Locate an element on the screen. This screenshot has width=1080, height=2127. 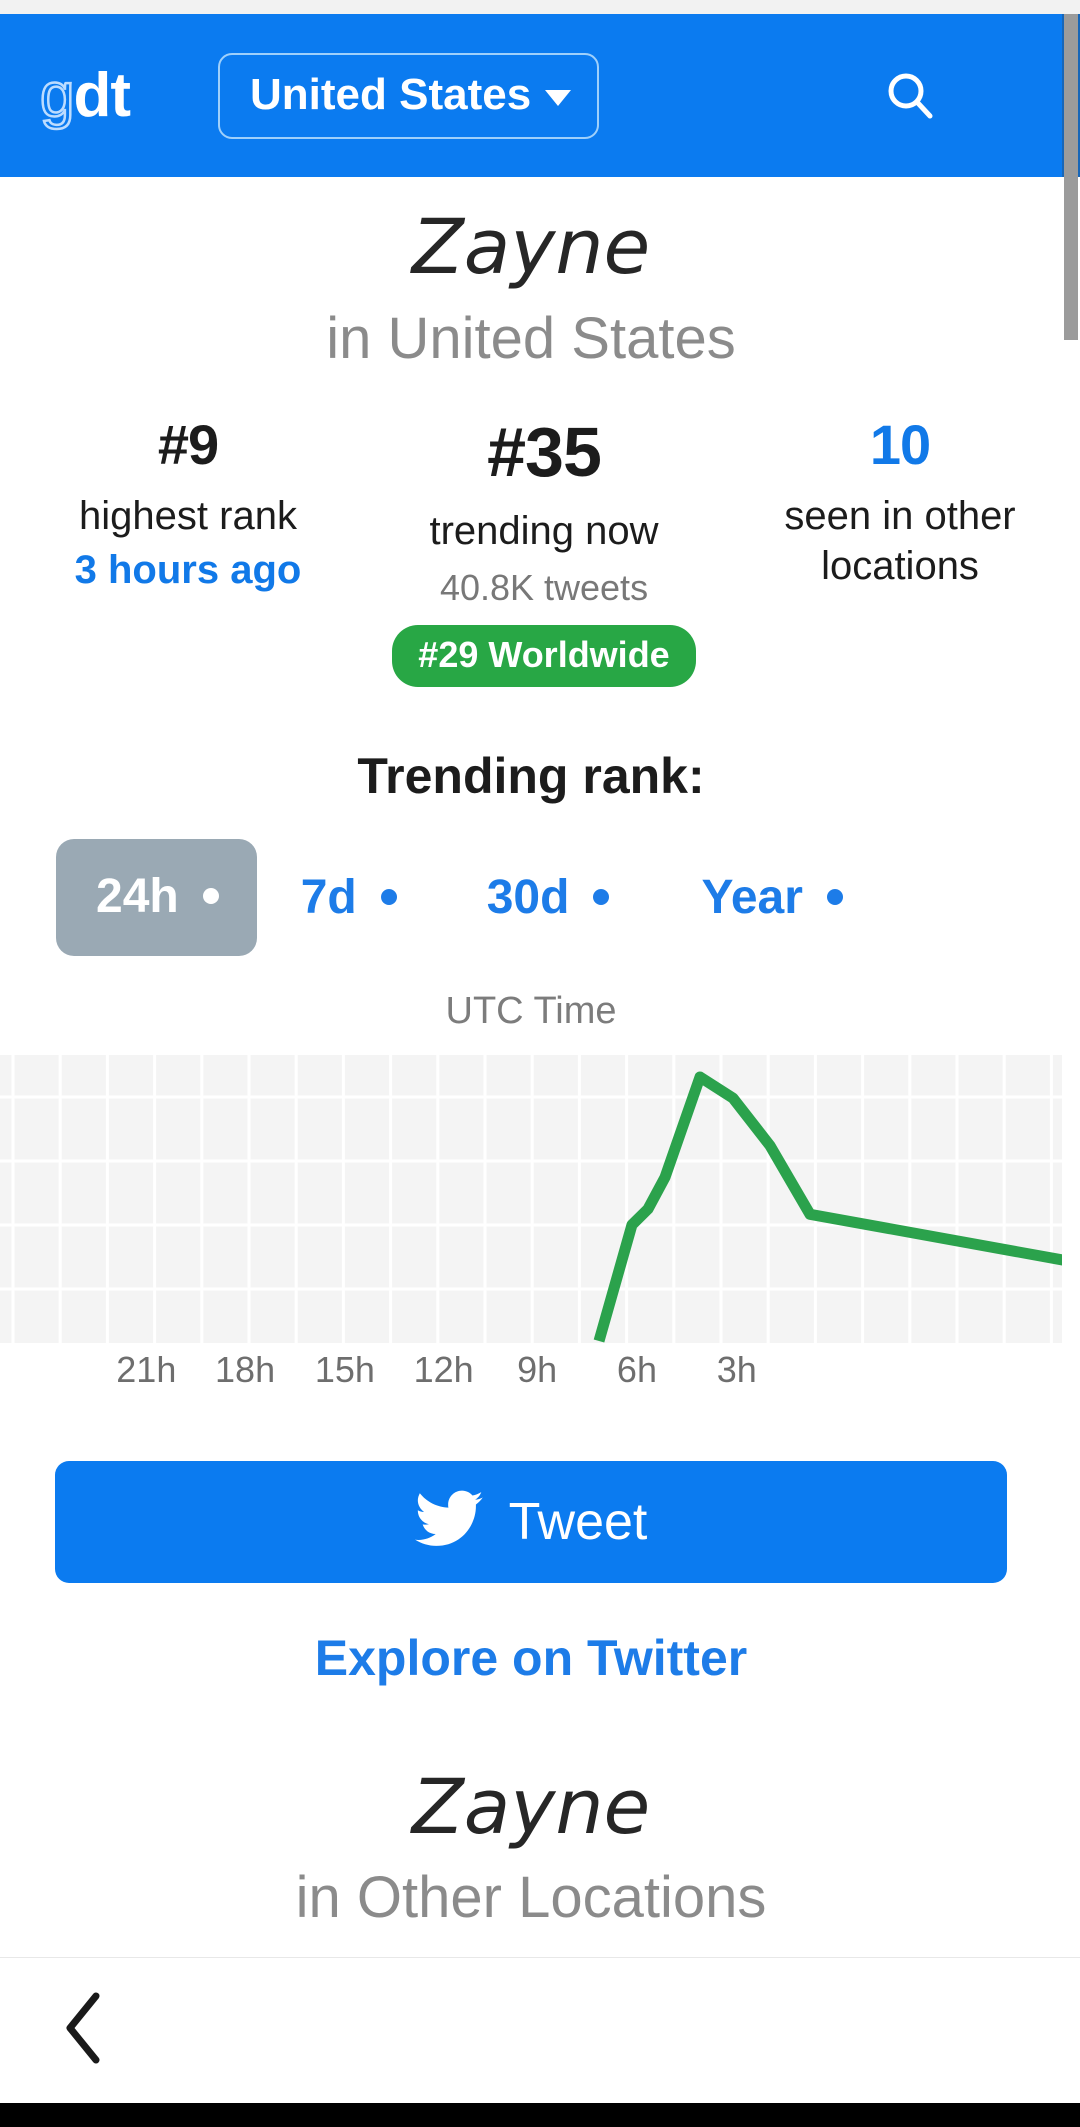
chart-series-line is located at coordinates (827, 1207).